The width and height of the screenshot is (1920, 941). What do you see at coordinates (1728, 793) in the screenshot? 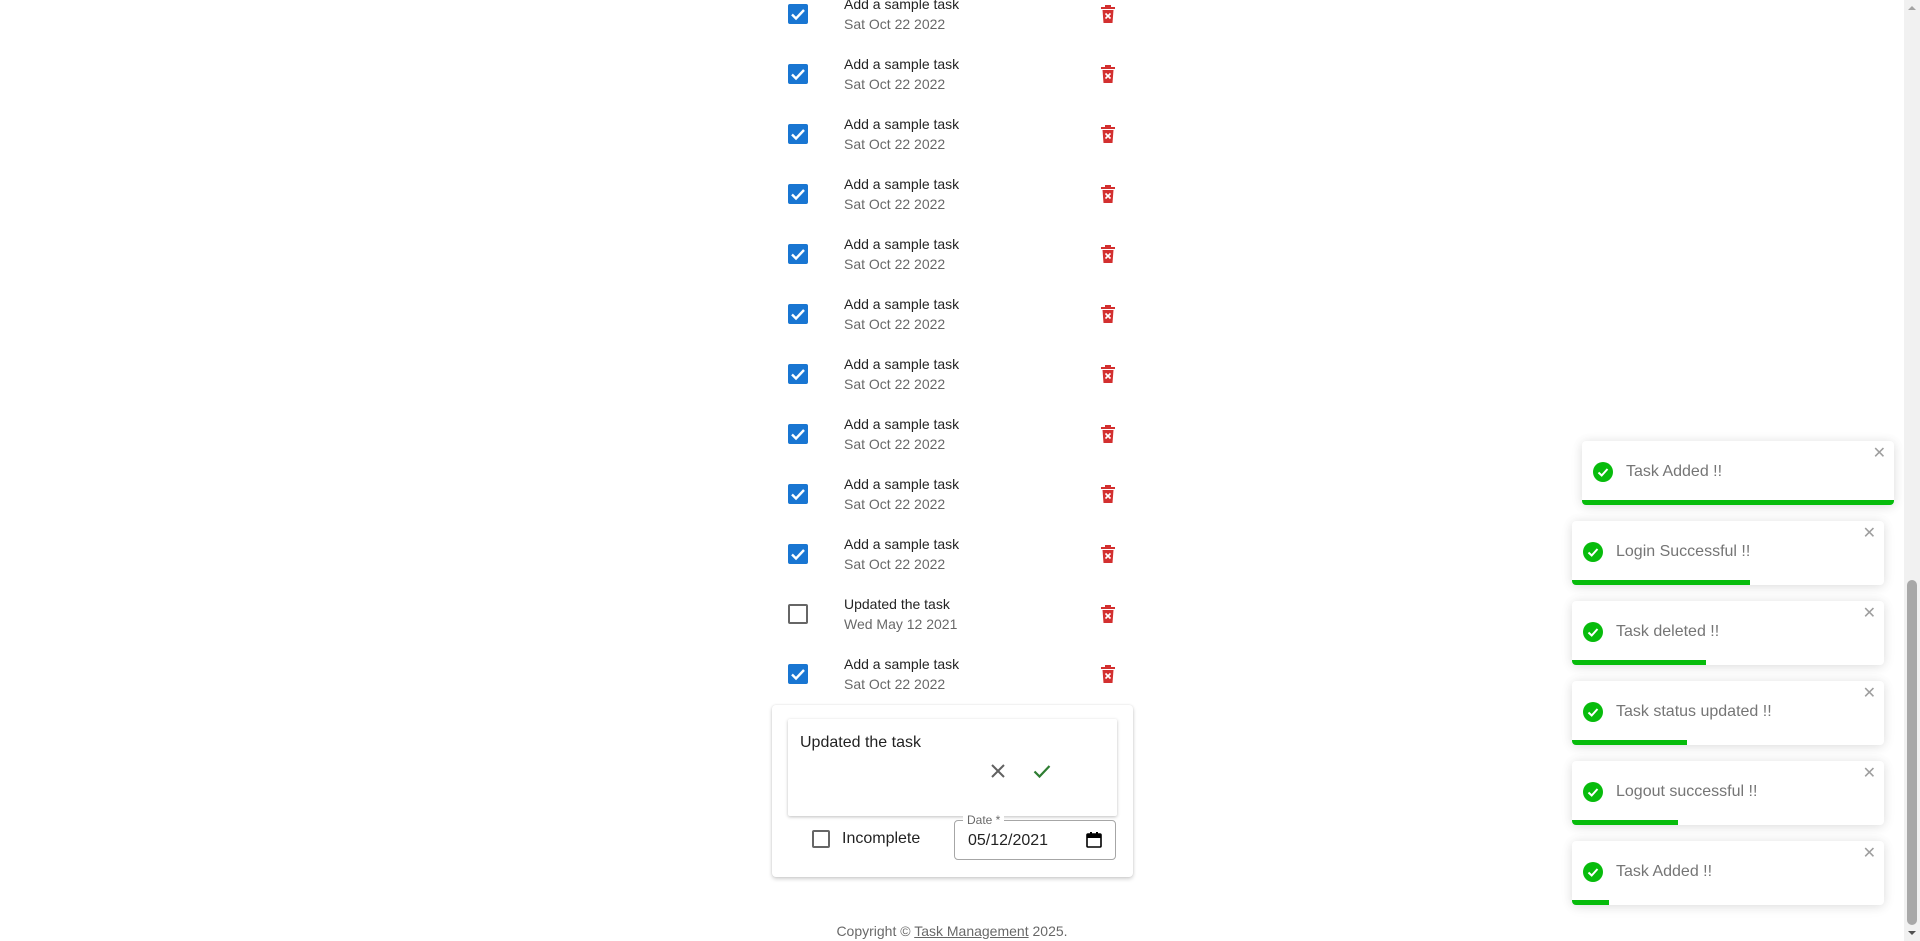
I see `toast-notification: Logout successful !! ✕` at bounding box center [1728, 793].